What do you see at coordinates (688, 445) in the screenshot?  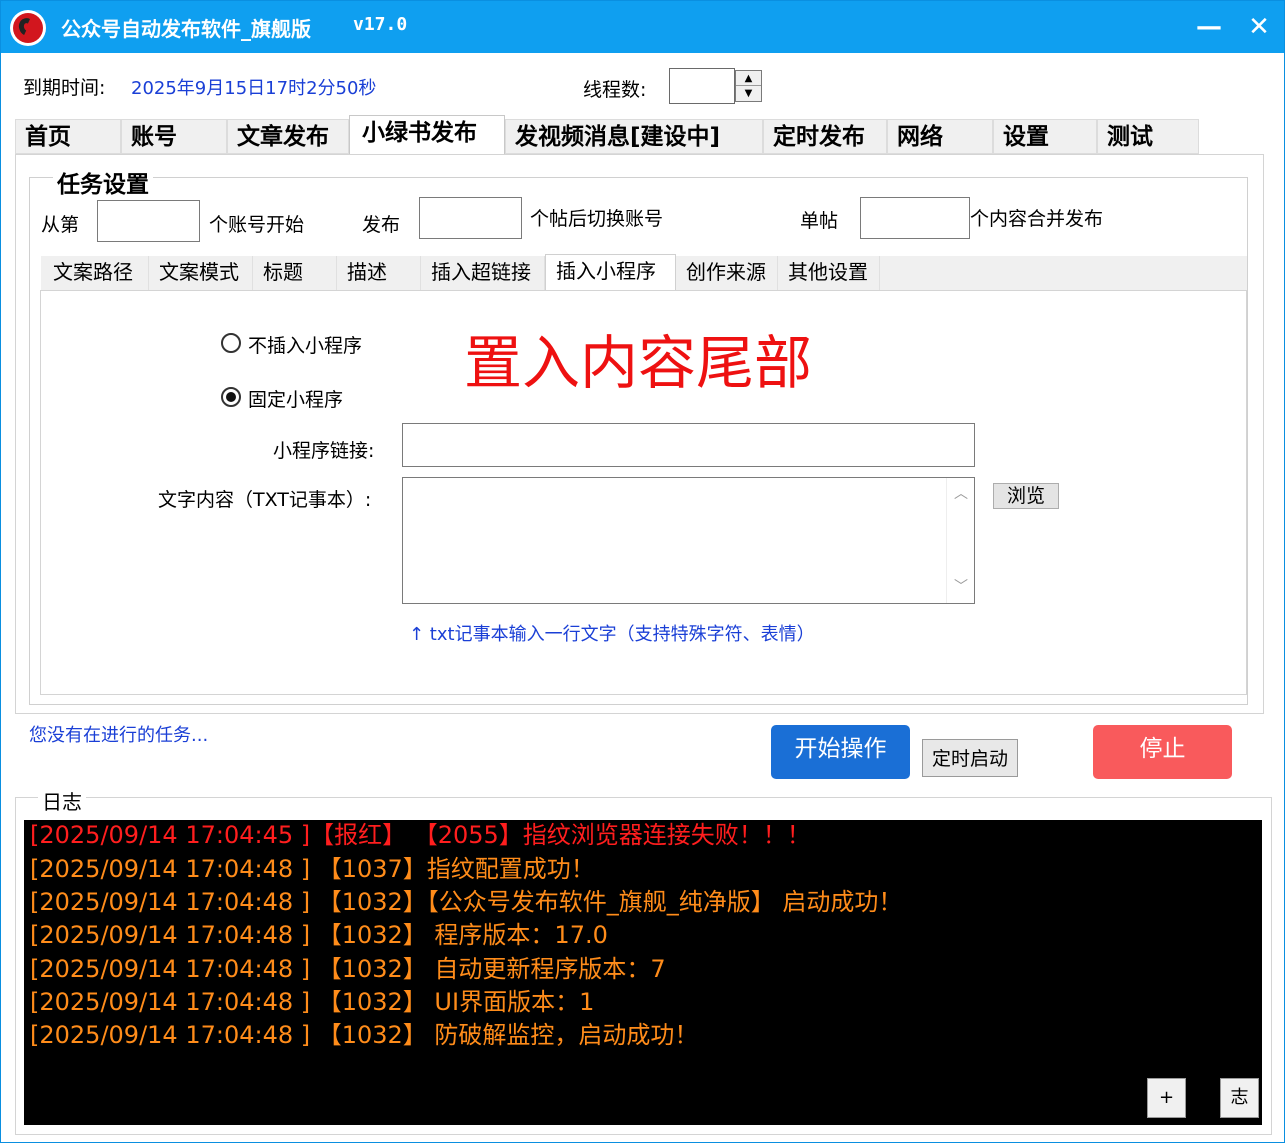 I see `miniprogram-link-input` at bounding box center [688, 445].